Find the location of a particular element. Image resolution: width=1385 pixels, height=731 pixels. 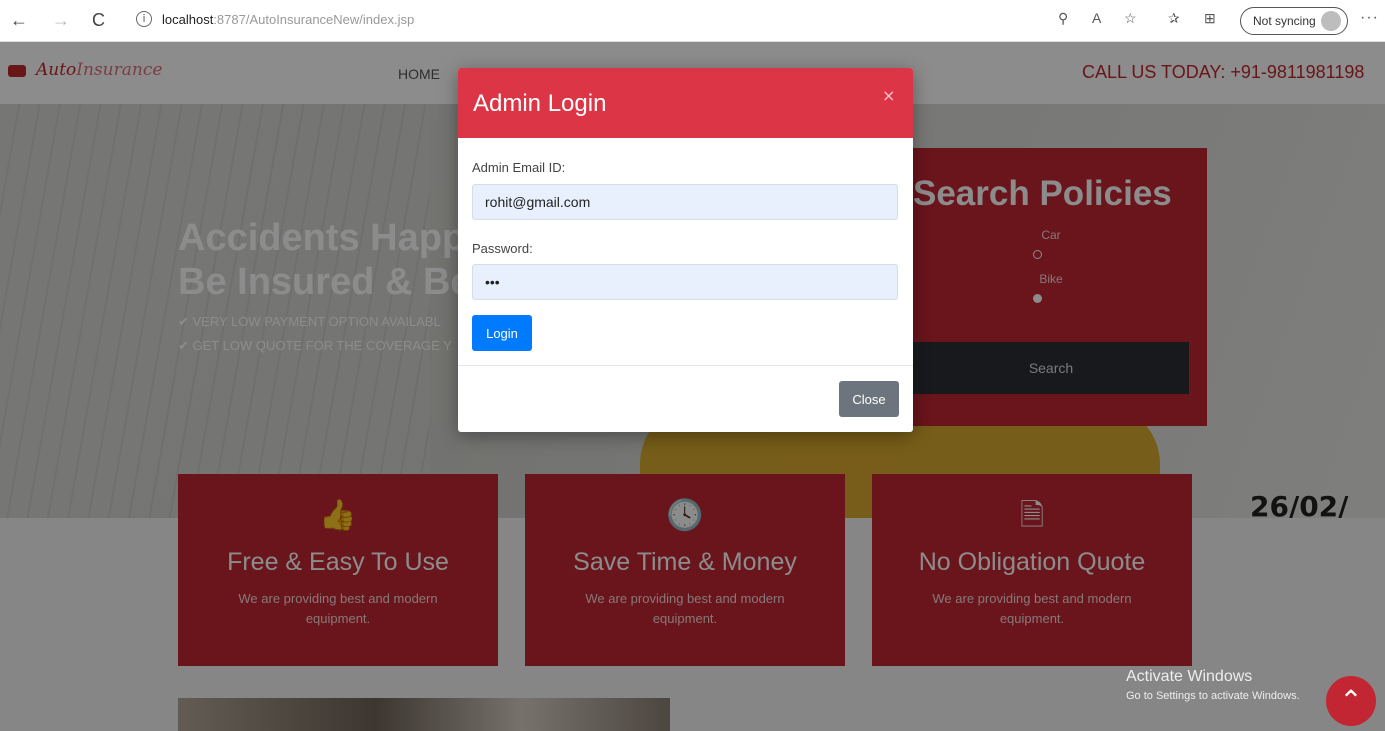

more-options-icon: ··· is located at coordinates (1369, 18).